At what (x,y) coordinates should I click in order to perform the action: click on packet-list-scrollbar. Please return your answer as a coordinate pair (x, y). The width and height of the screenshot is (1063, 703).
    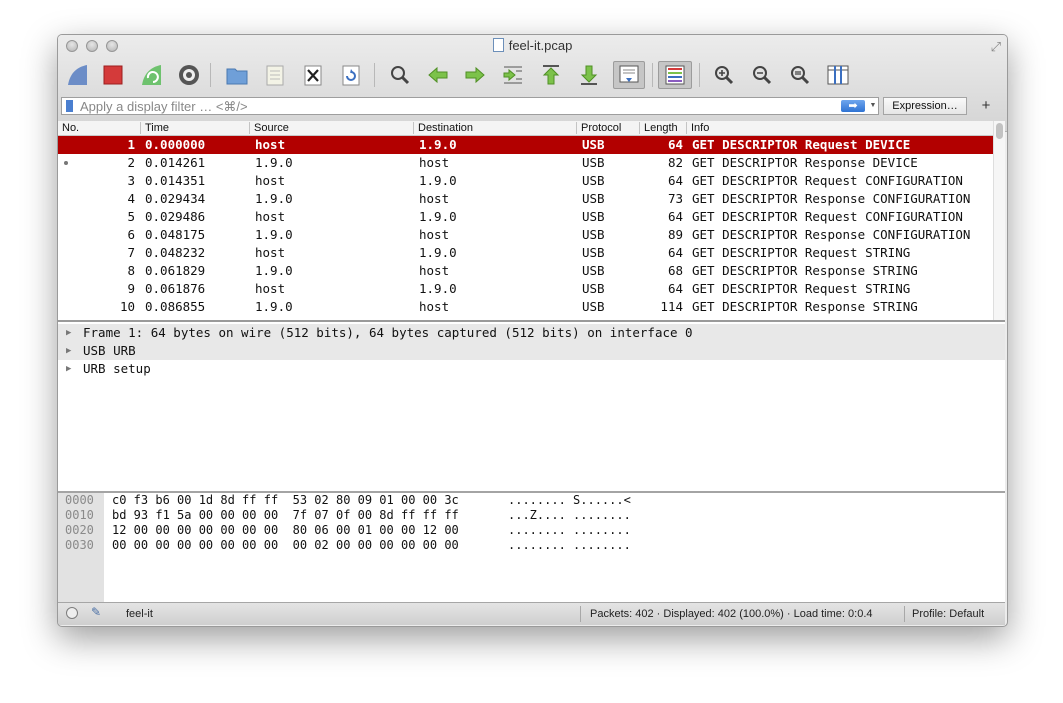
    Looking at the image, I should click on (999, 220).